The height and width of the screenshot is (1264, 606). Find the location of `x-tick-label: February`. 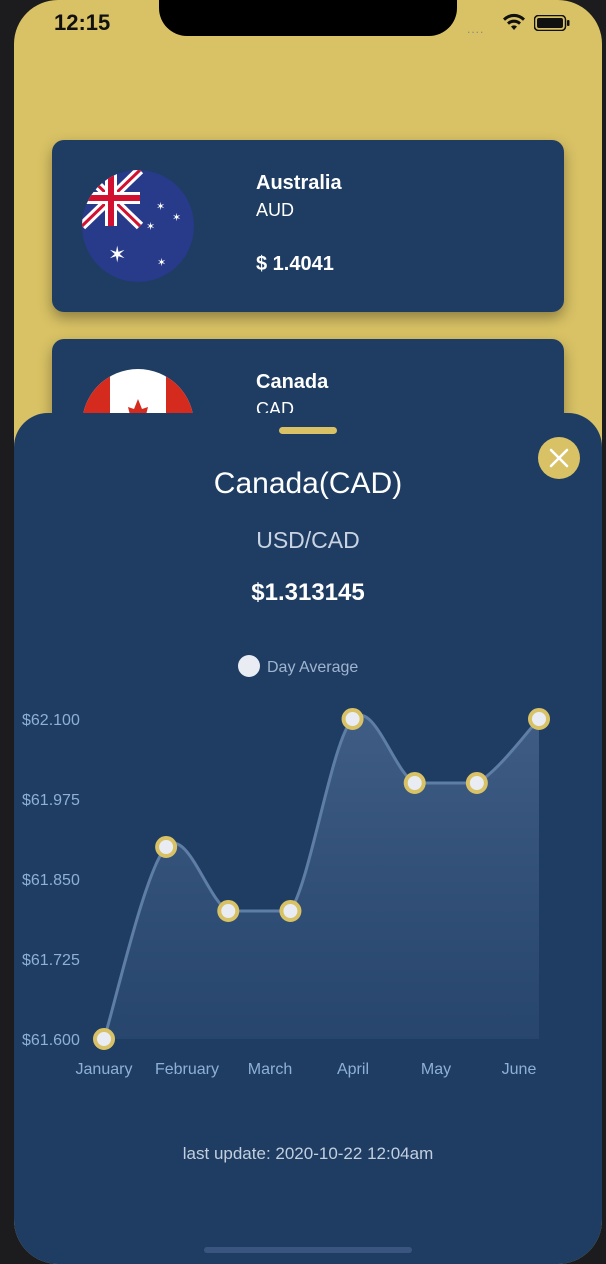

x-tick-label: February is located at coordinates (187, 1069).